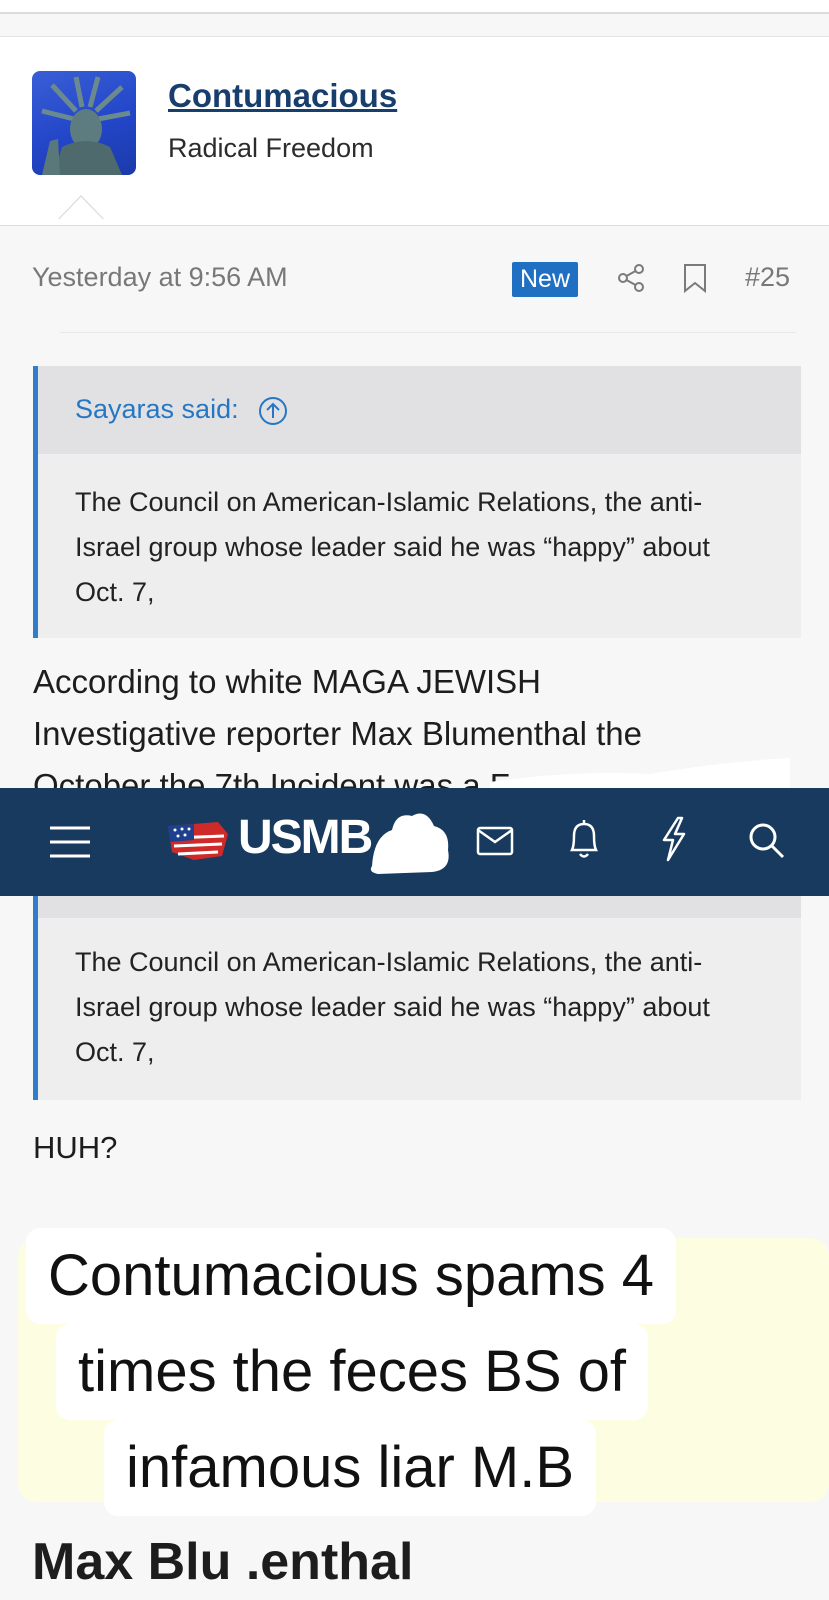 The height and width of the screenshot is (1600, 829). I want to click on quote-attribution: Sayaras said:, so click(181, 410).